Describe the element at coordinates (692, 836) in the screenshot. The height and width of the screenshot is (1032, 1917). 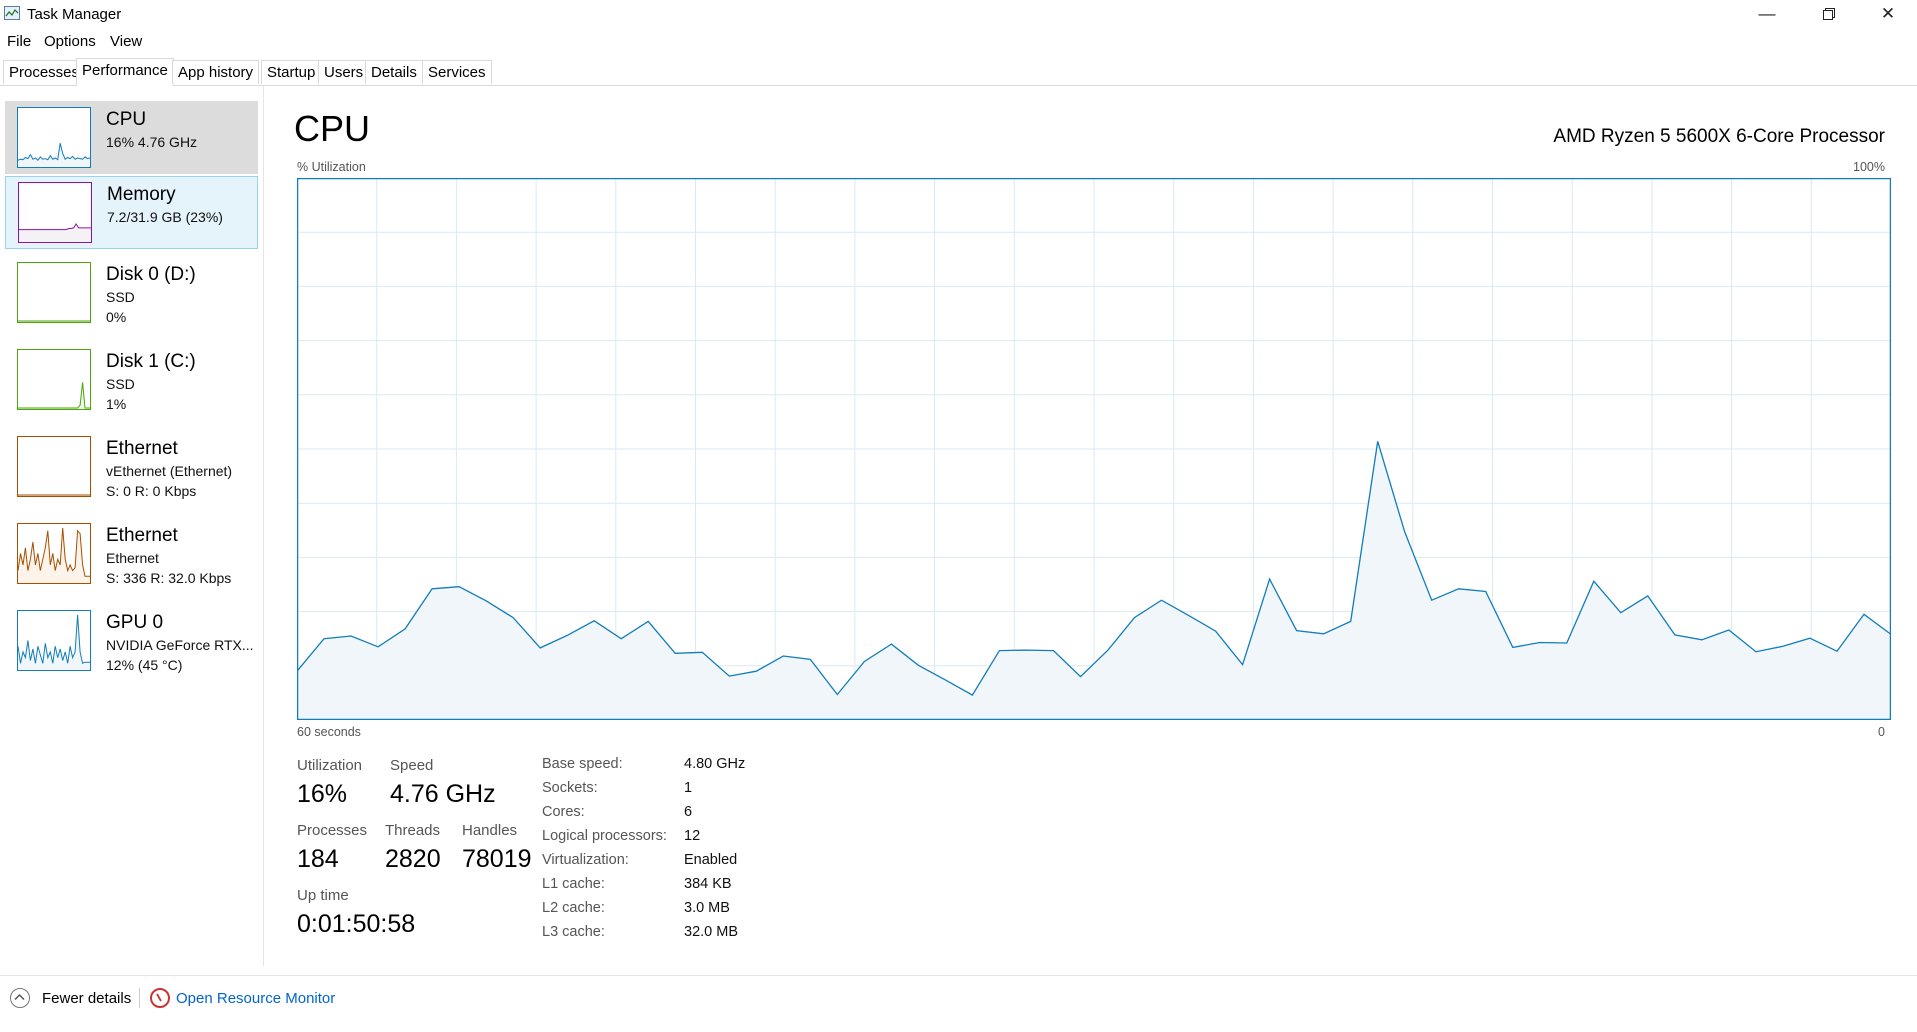
I see `info-value-logical-processors: 12` at that location.